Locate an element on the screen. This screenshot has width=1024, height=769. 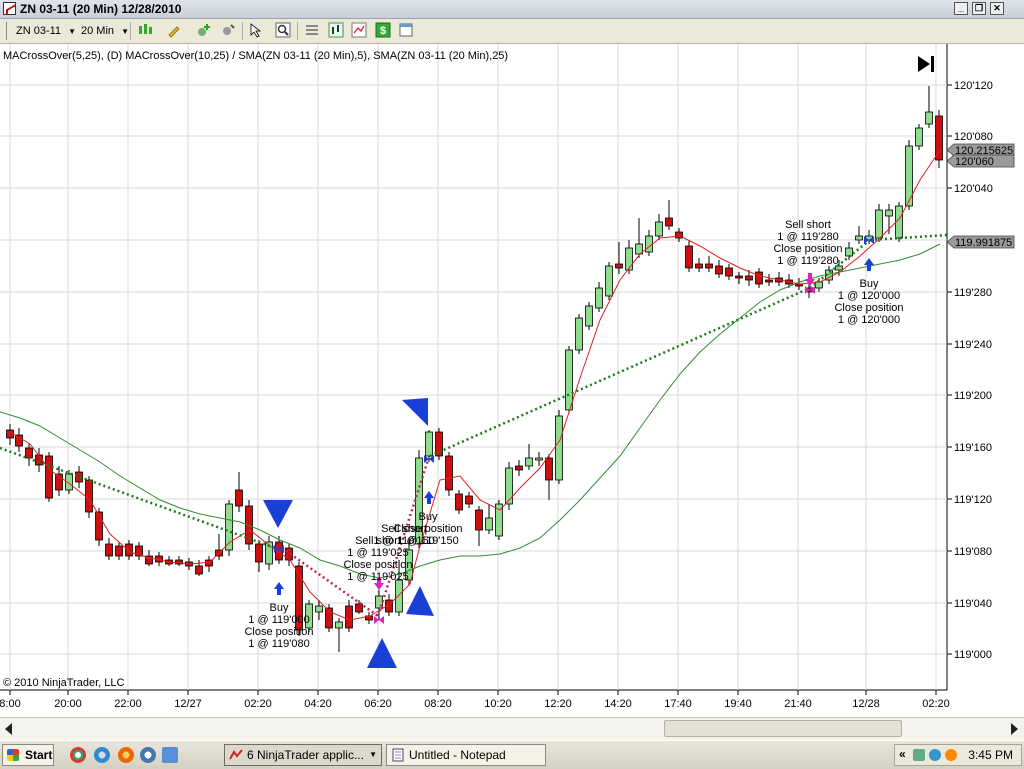
close-button: ✕ is located at coordinates (997, 8).